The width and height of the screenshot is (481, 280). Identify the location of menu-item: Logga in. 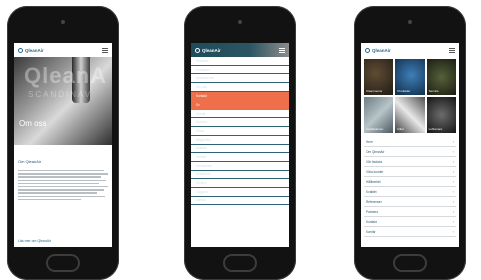
(240, 192).